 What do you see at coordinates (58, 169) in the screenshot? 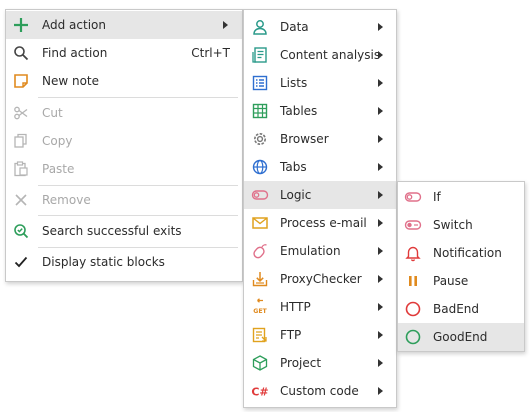
I see `paste-label: Paste` at bounding box center [58, 169].